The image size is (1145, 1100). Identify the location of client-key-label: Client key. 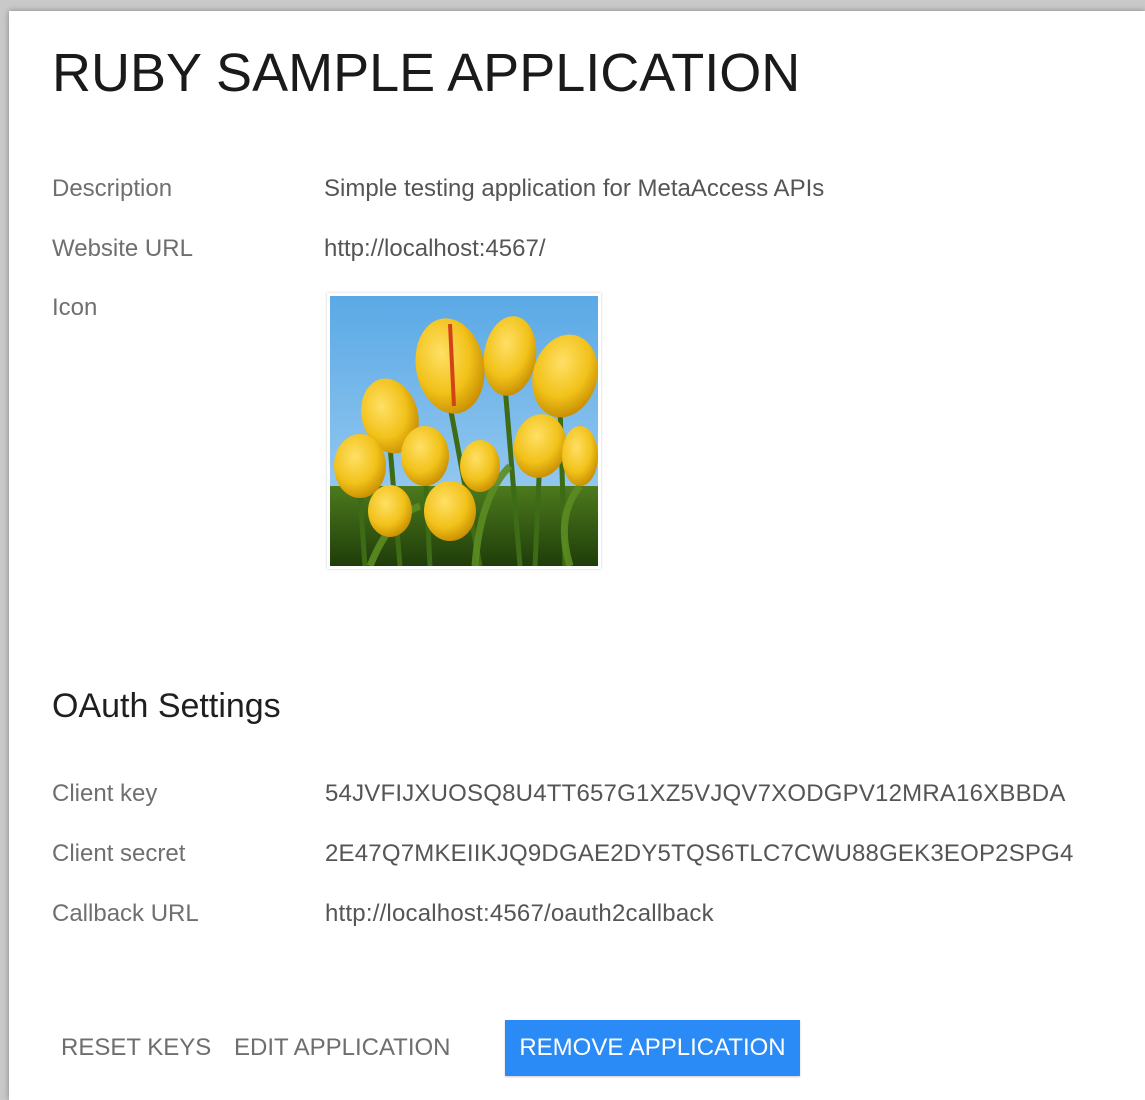
(105, 793).